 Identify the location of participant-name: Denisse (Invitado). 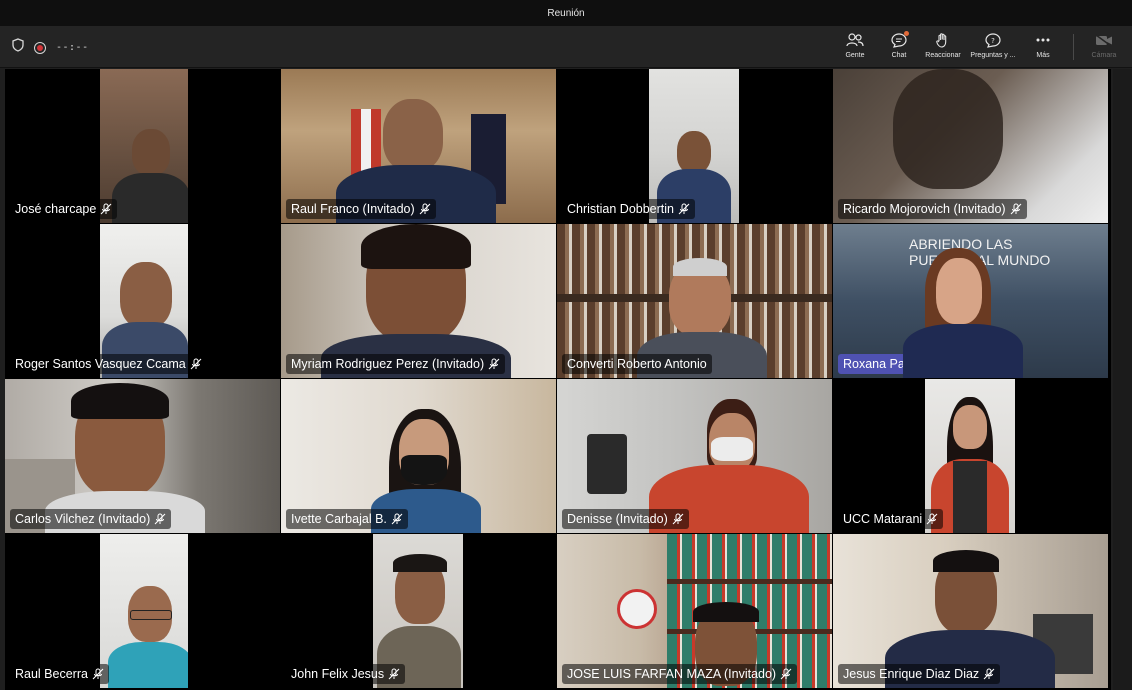
(617, 519).